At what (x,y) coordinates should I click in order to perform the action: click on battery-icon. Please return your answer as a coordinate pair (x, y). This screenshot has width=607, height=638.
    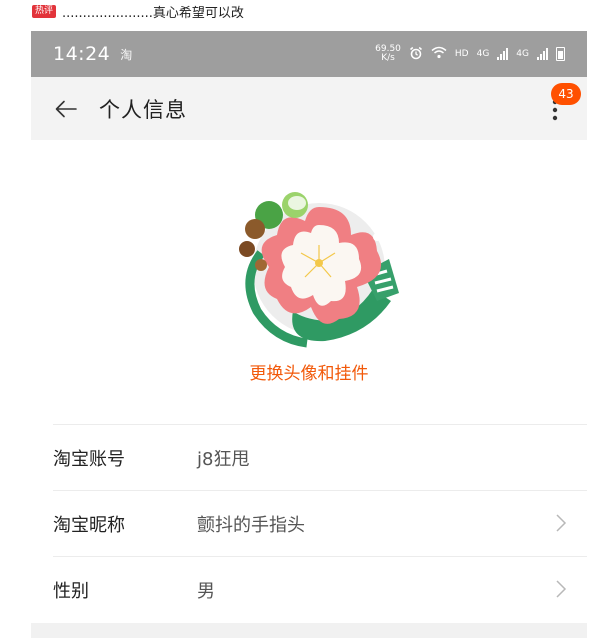
    Looking at the image, I should click on (560, 54).